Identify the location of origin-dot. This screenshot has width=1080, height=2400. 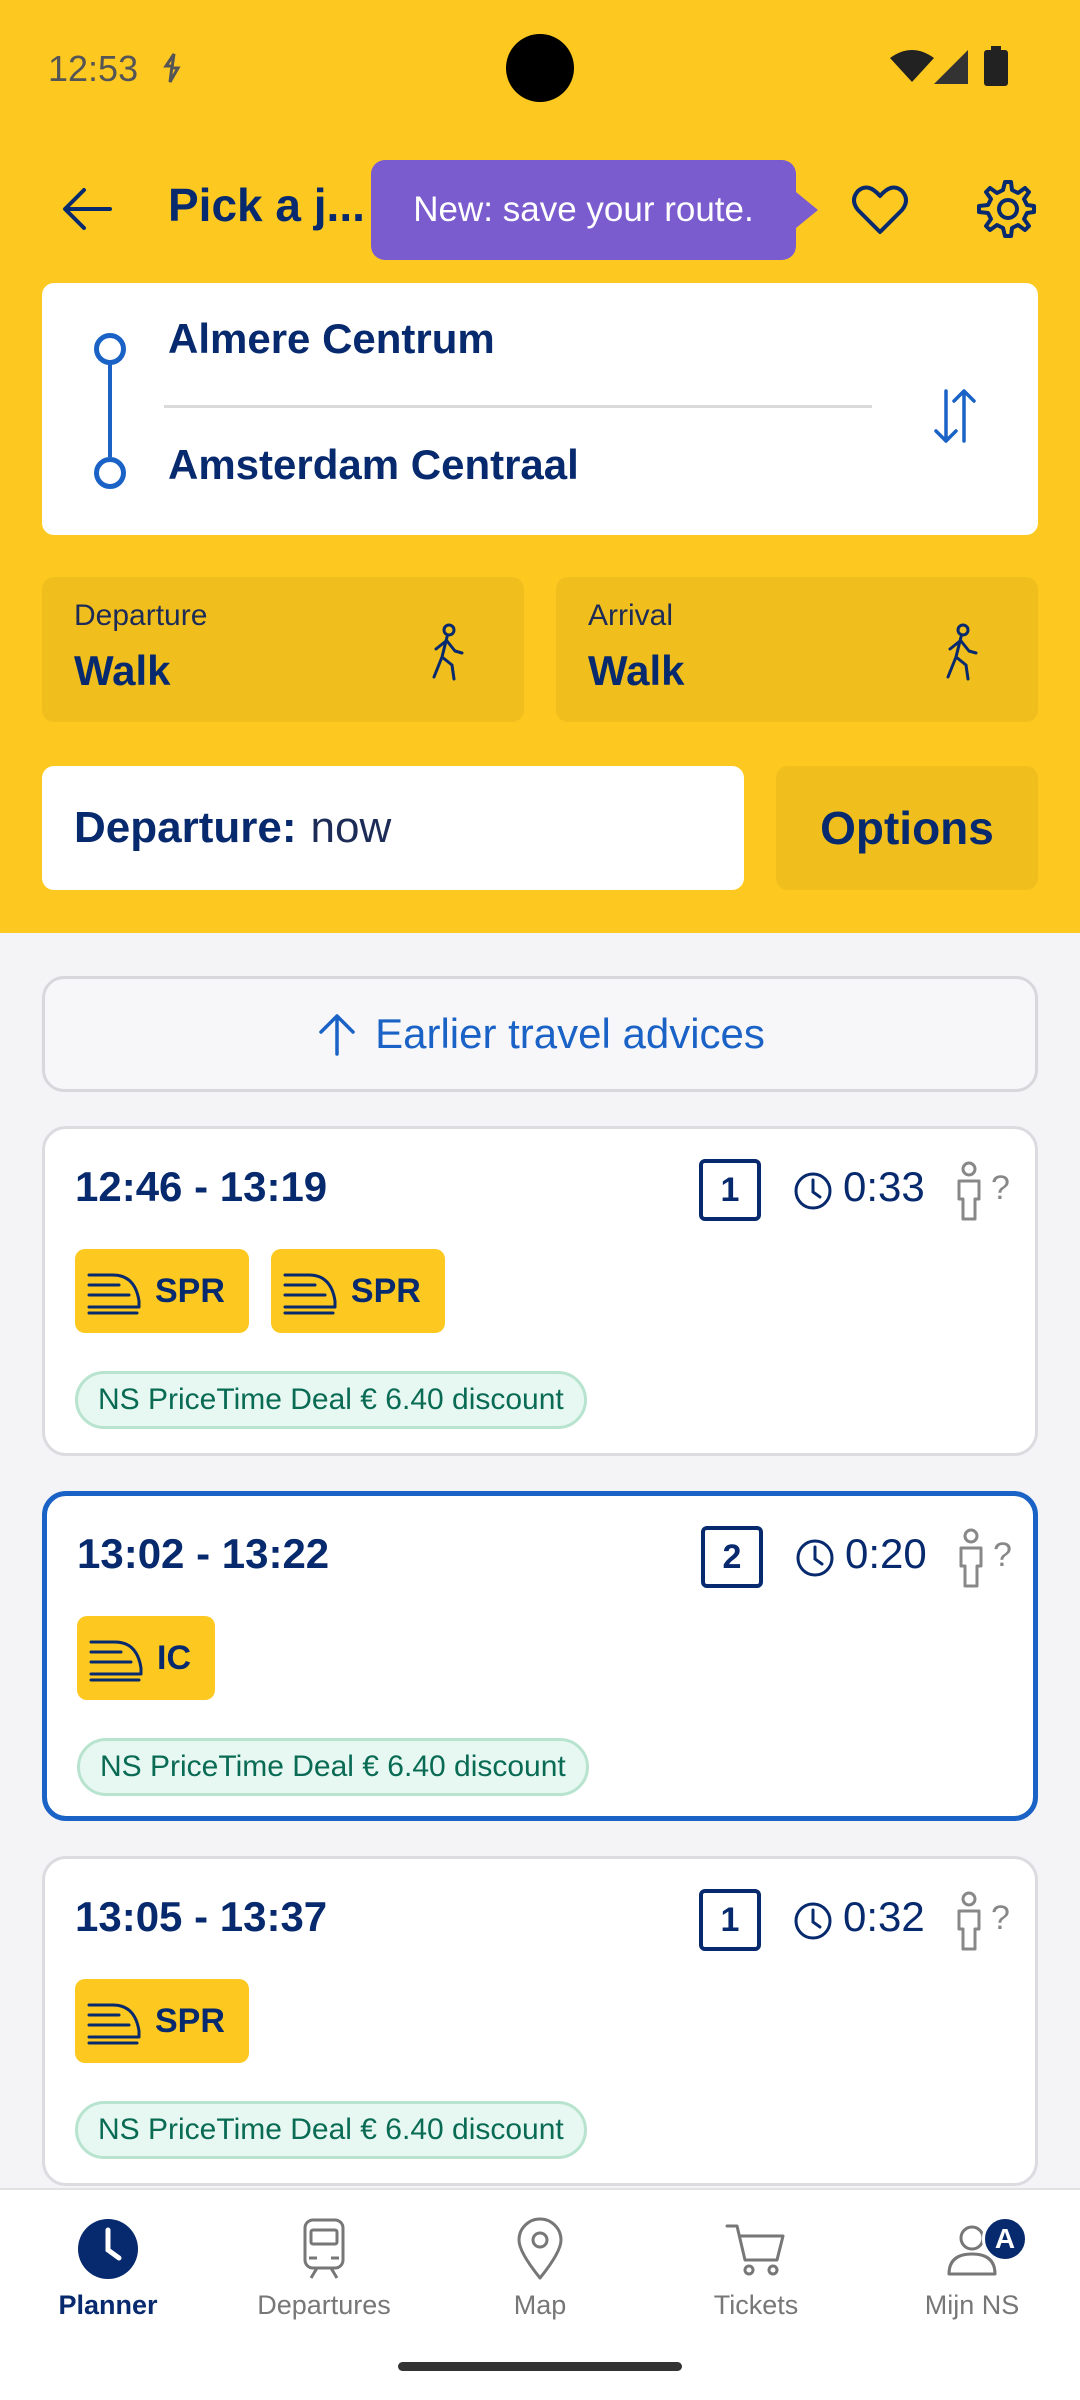
(110, 349).